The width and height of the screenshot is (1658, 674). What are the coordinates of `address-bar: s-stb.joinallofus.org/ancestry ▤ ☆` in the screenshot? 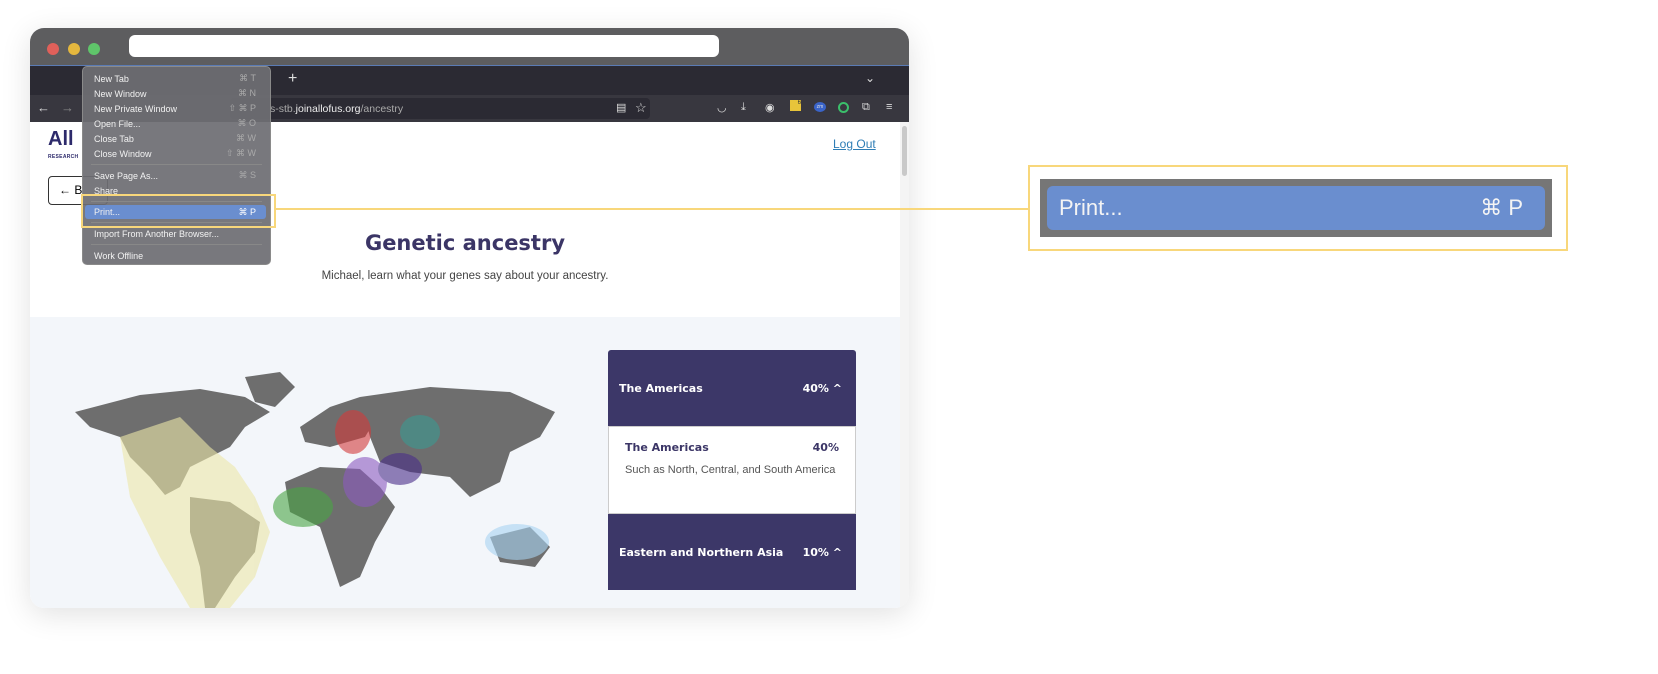 It's located at (440, 108).